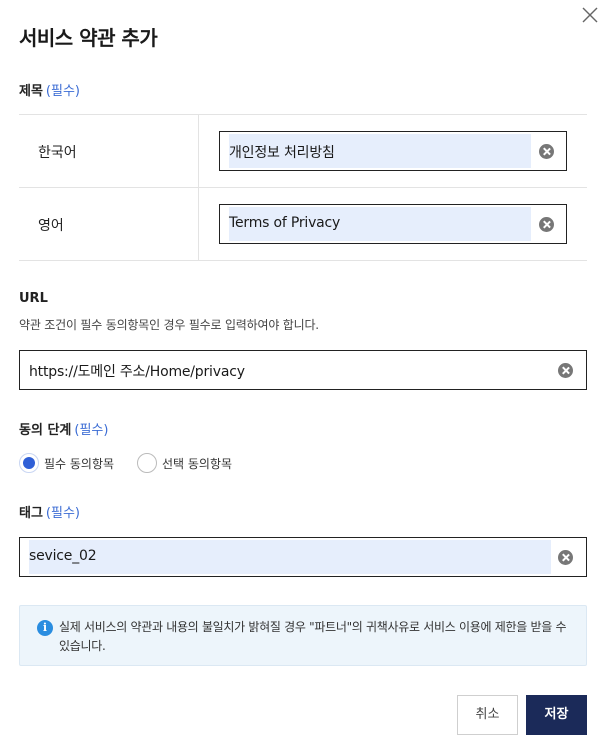  I want to click on url-help-text: 약관 조건이 필수 동의항목인 경우 필수로 입력하여야 합니다., so click(169, 325).